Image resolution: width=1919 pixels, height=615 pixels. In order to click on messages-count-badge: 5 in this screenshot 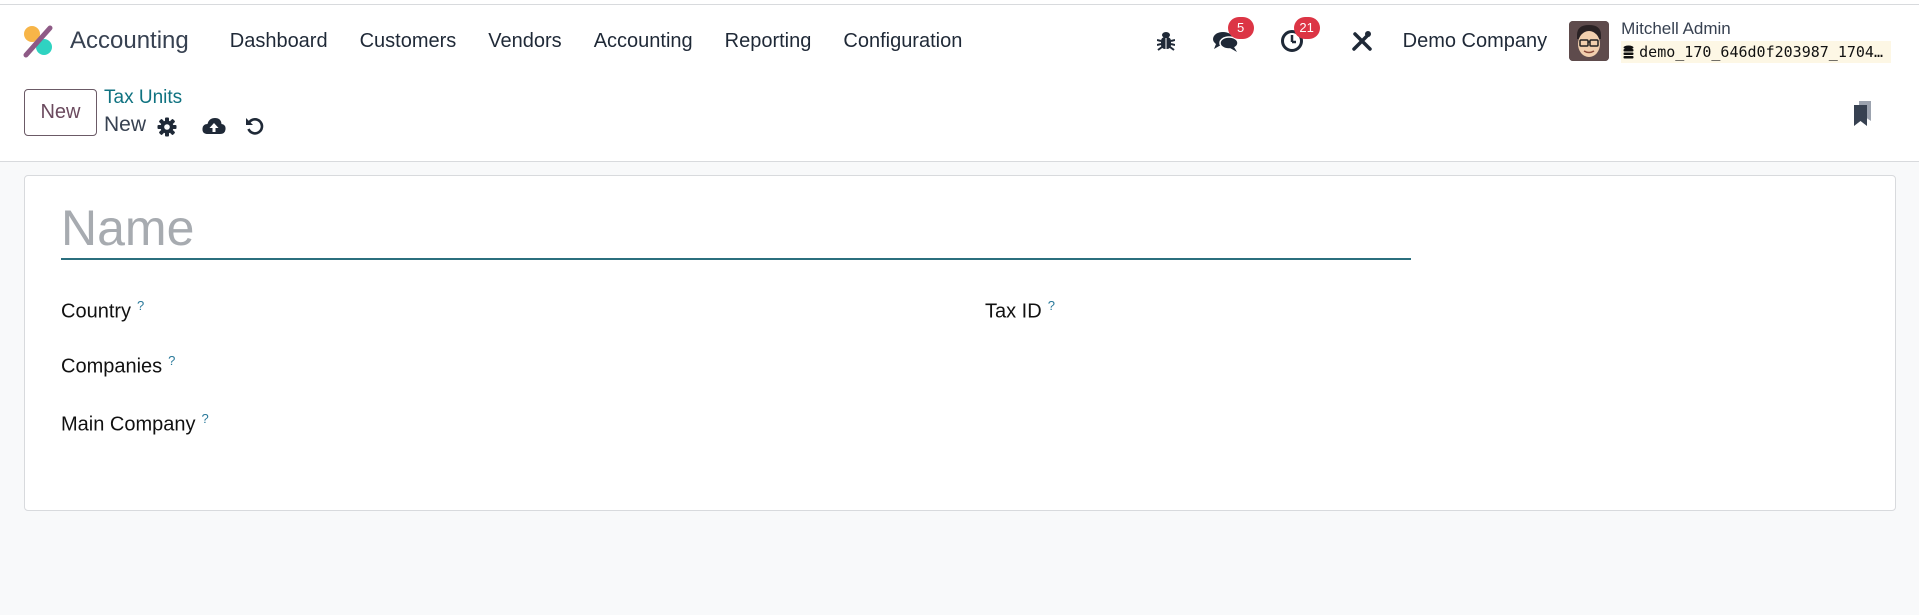, I will do `click(1240, 28)`.